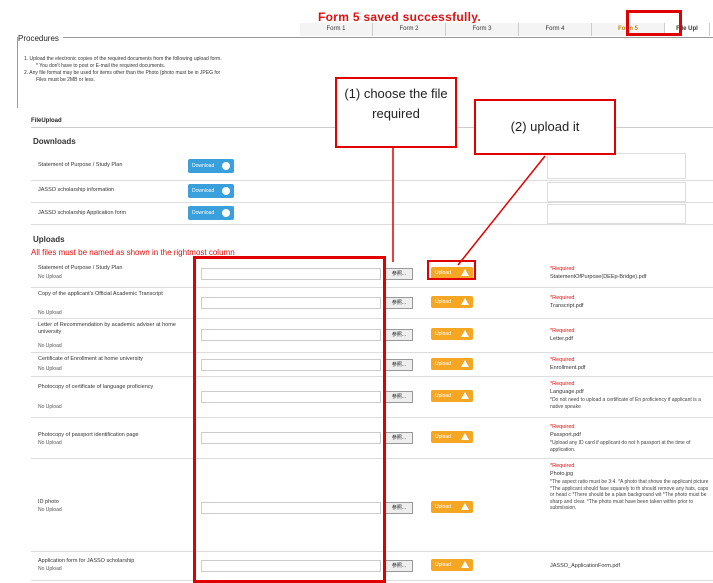  What do you see at coordinates (396, 112) in the screenshot?
I see `callout-choose-file: (1) choose the file required` at bounding box center [396, 112].